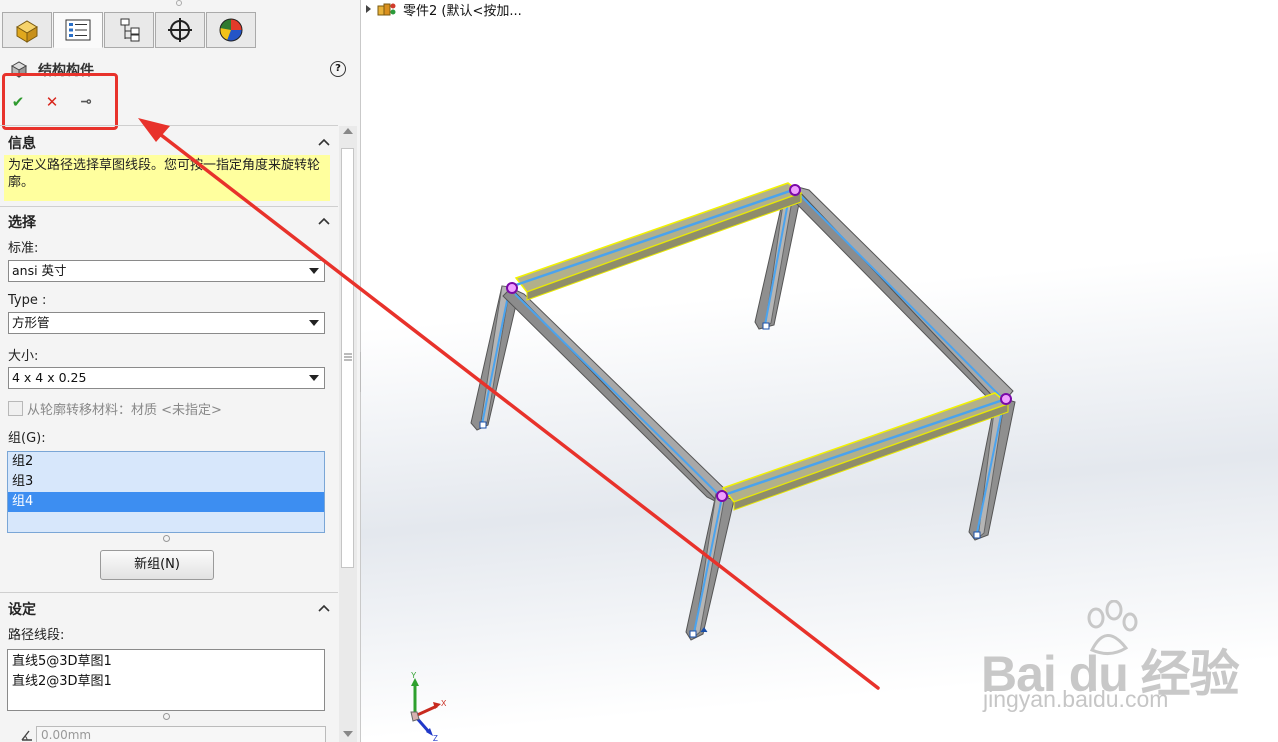  I want to click on path-segment-item: 直线2@3D草图1, so click(166, 682).